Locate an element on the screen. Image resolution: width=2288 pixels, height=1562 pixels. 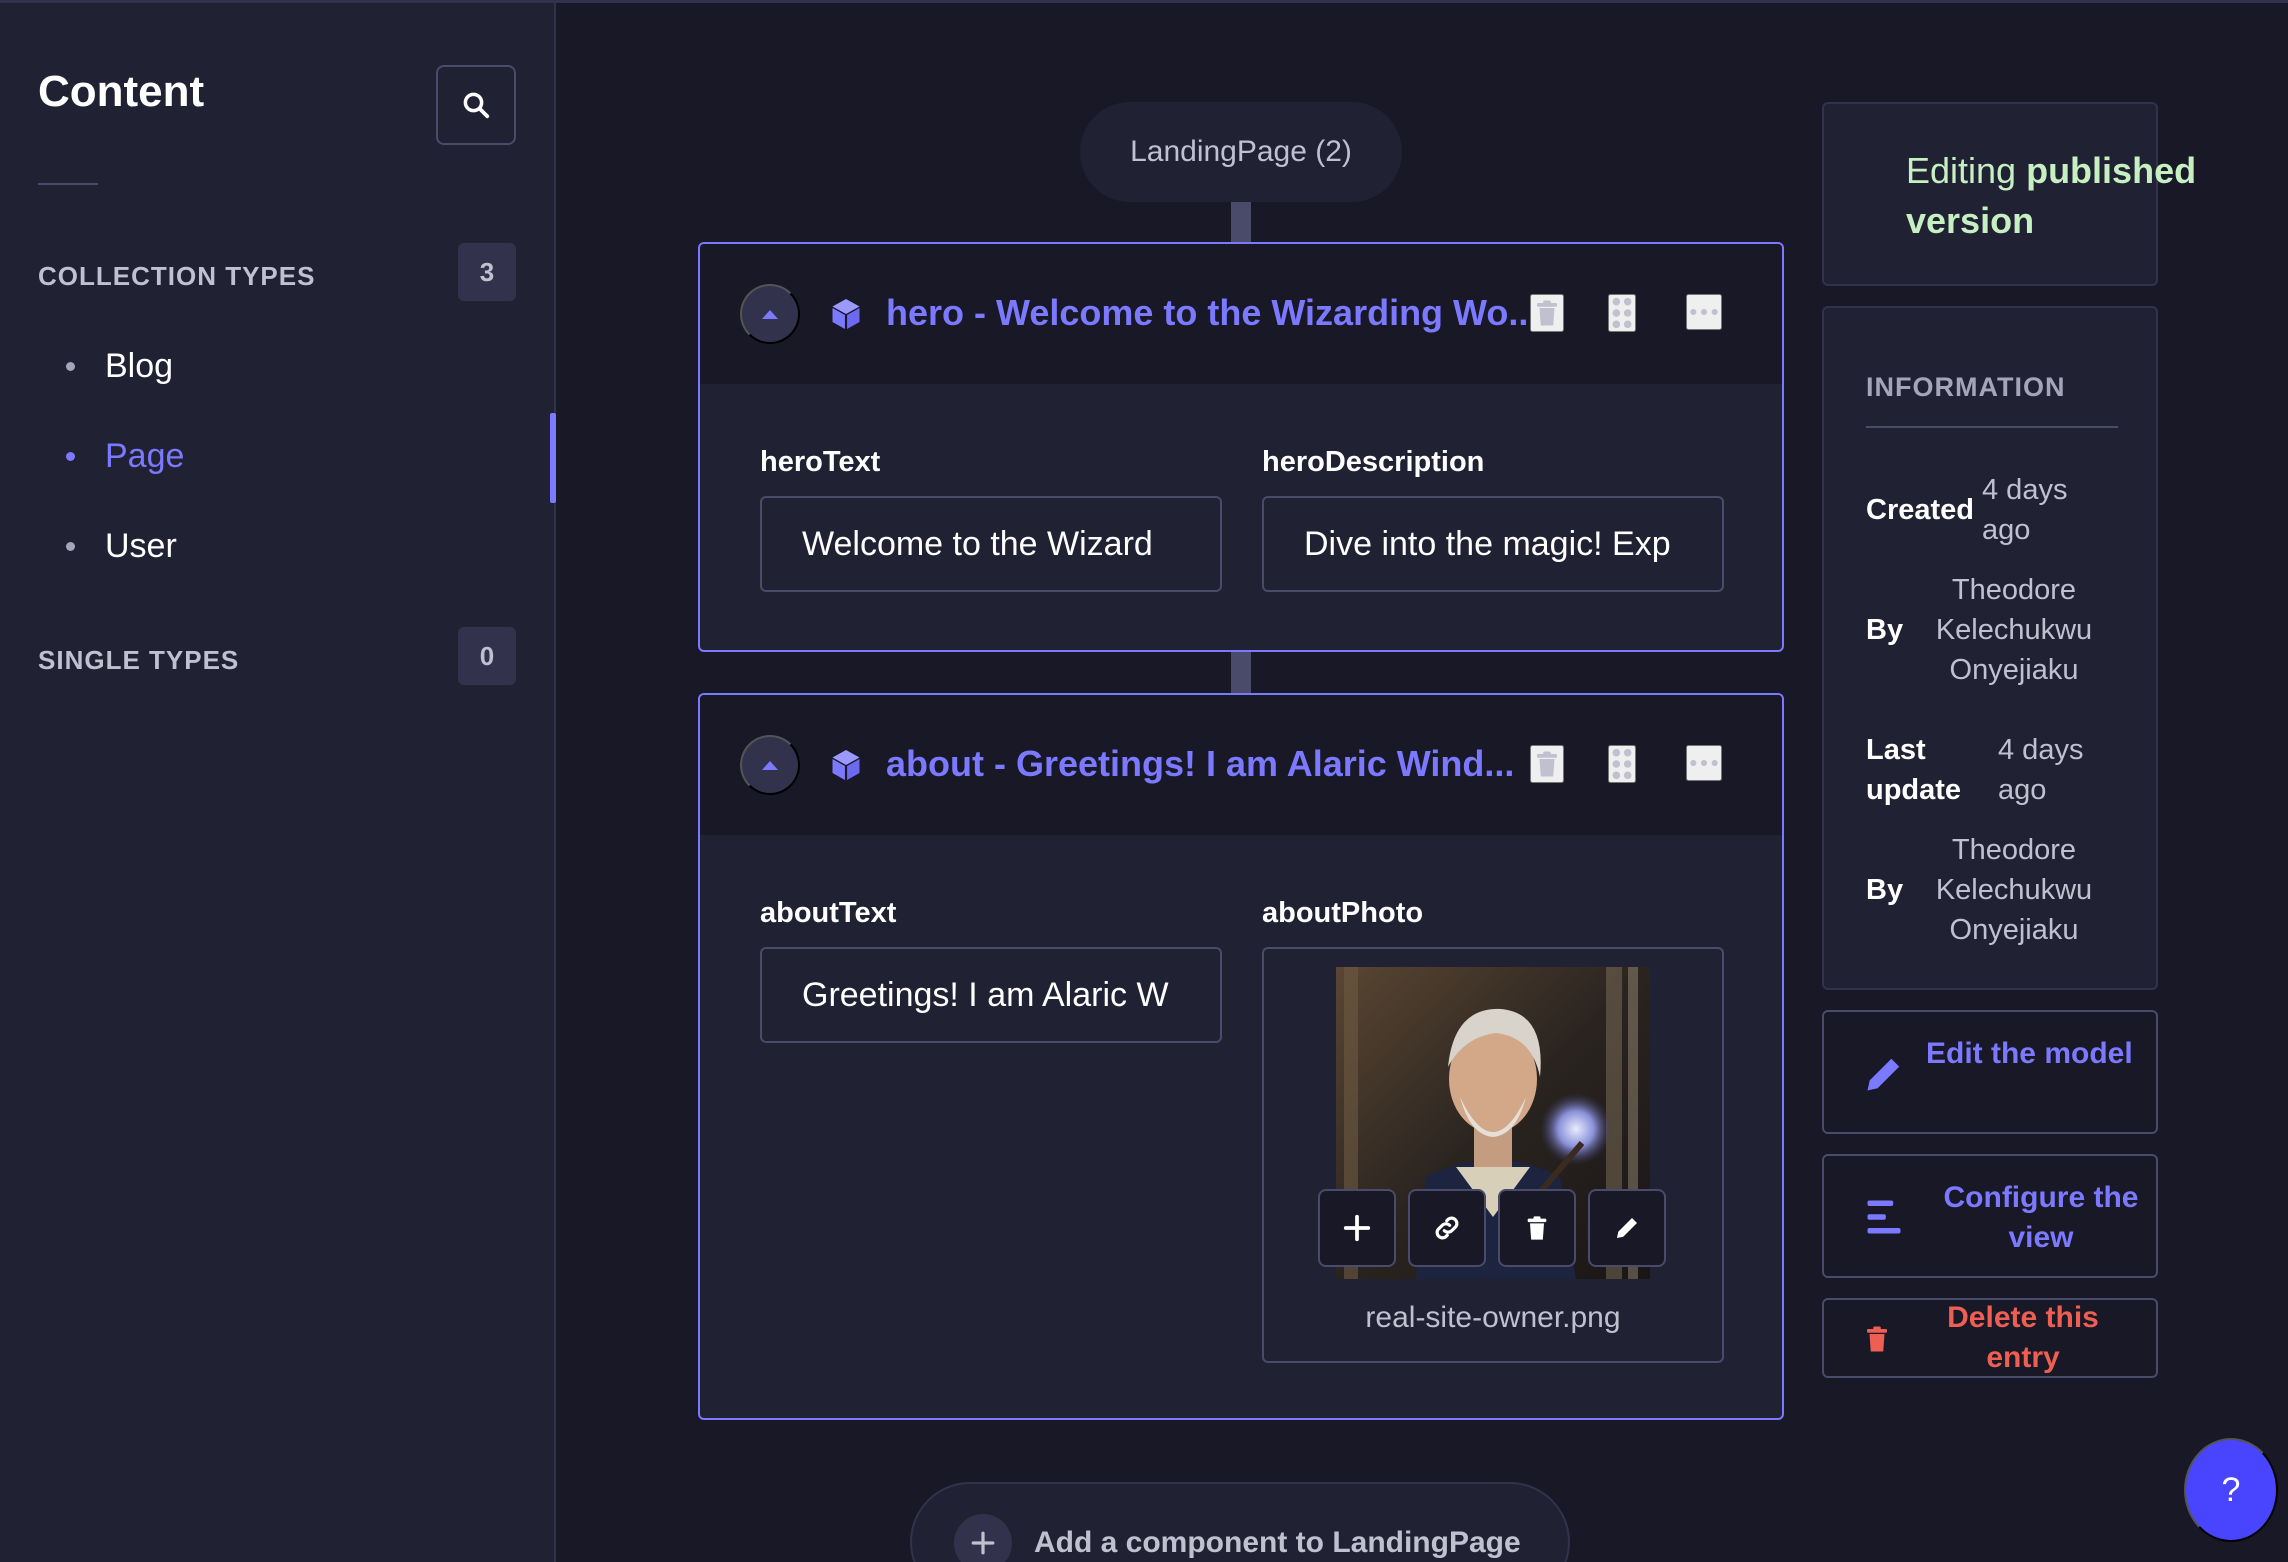
configure-view-button: Configure the view is located at coordinates (1990, 1216).